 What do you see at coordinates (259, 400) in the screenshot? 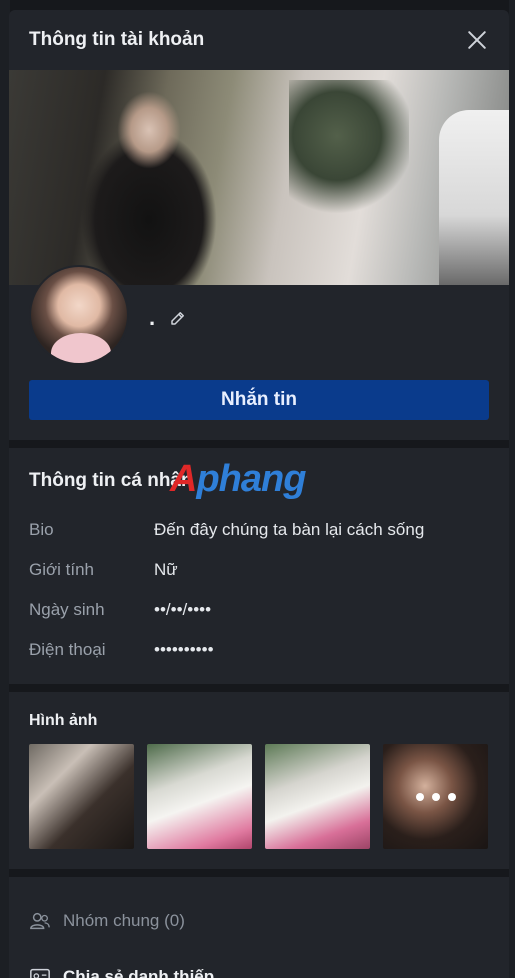
I see `message-button: Nhắn tin` at bounding box center [259, 400].